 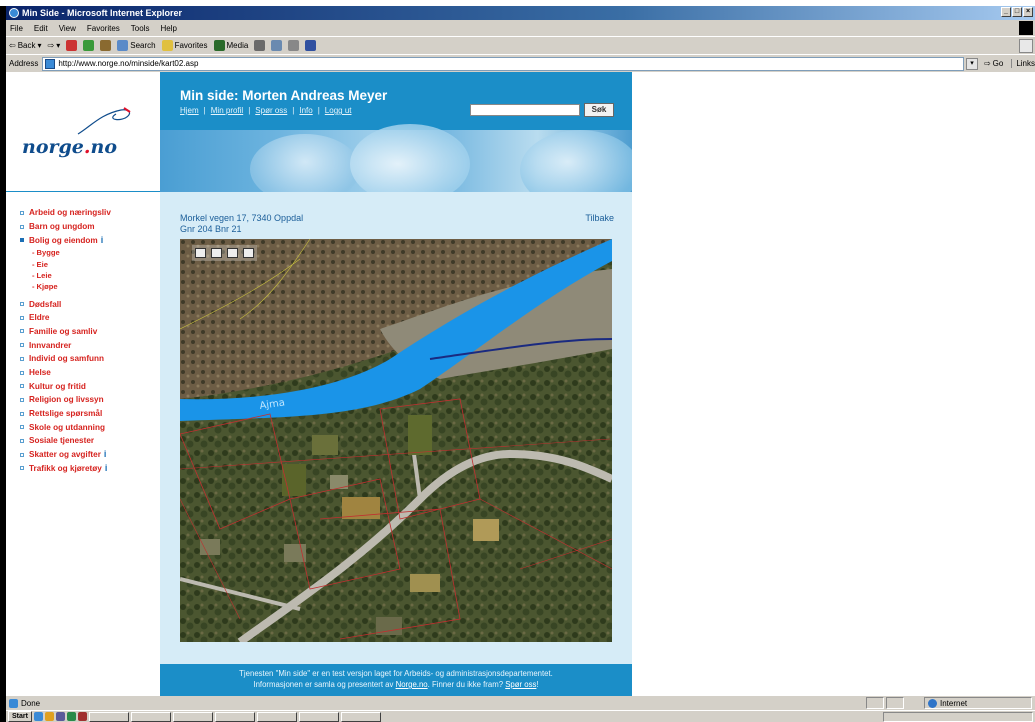 I want to click on back-link: Tilbake, so click(x=599, y=218).